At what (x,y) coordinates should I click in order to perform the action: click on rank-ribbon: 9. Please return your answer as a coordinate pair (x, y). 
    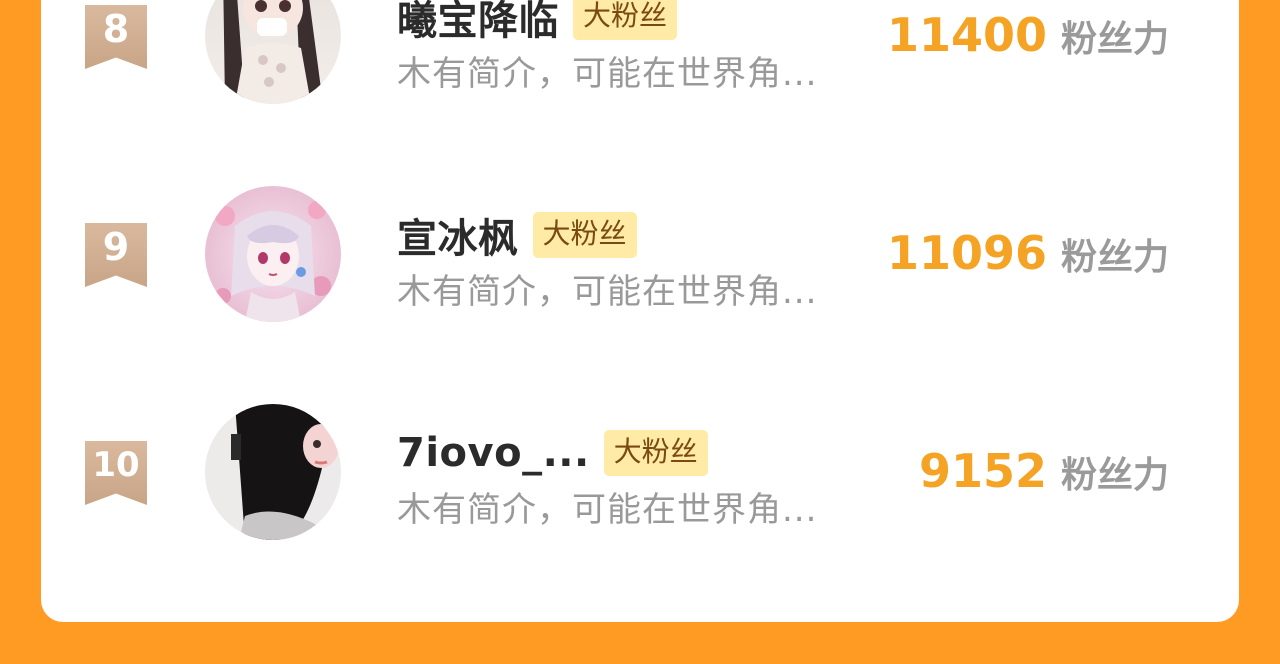
    Looking at the image, I should click on (116, 255).